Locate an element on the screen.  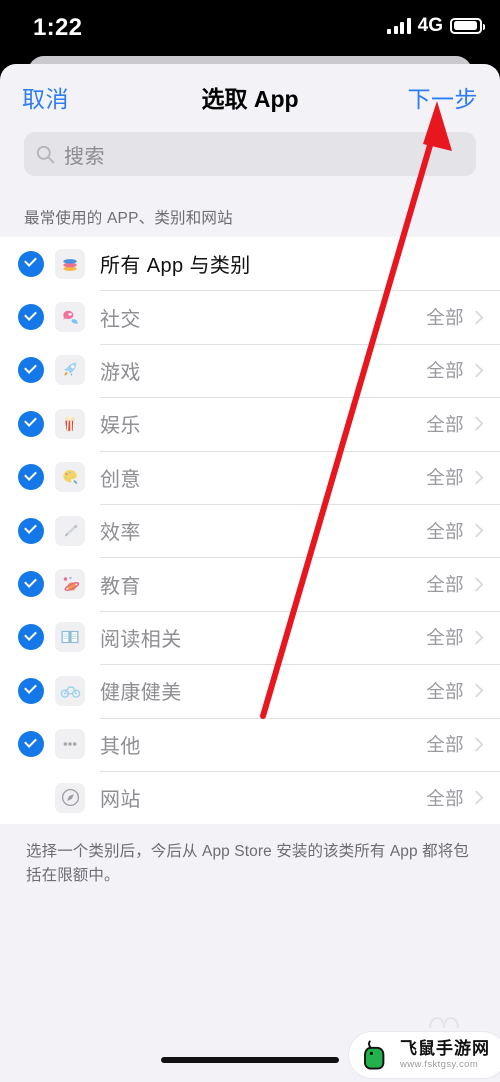
palette-icon is located at coordinates (70, 477).